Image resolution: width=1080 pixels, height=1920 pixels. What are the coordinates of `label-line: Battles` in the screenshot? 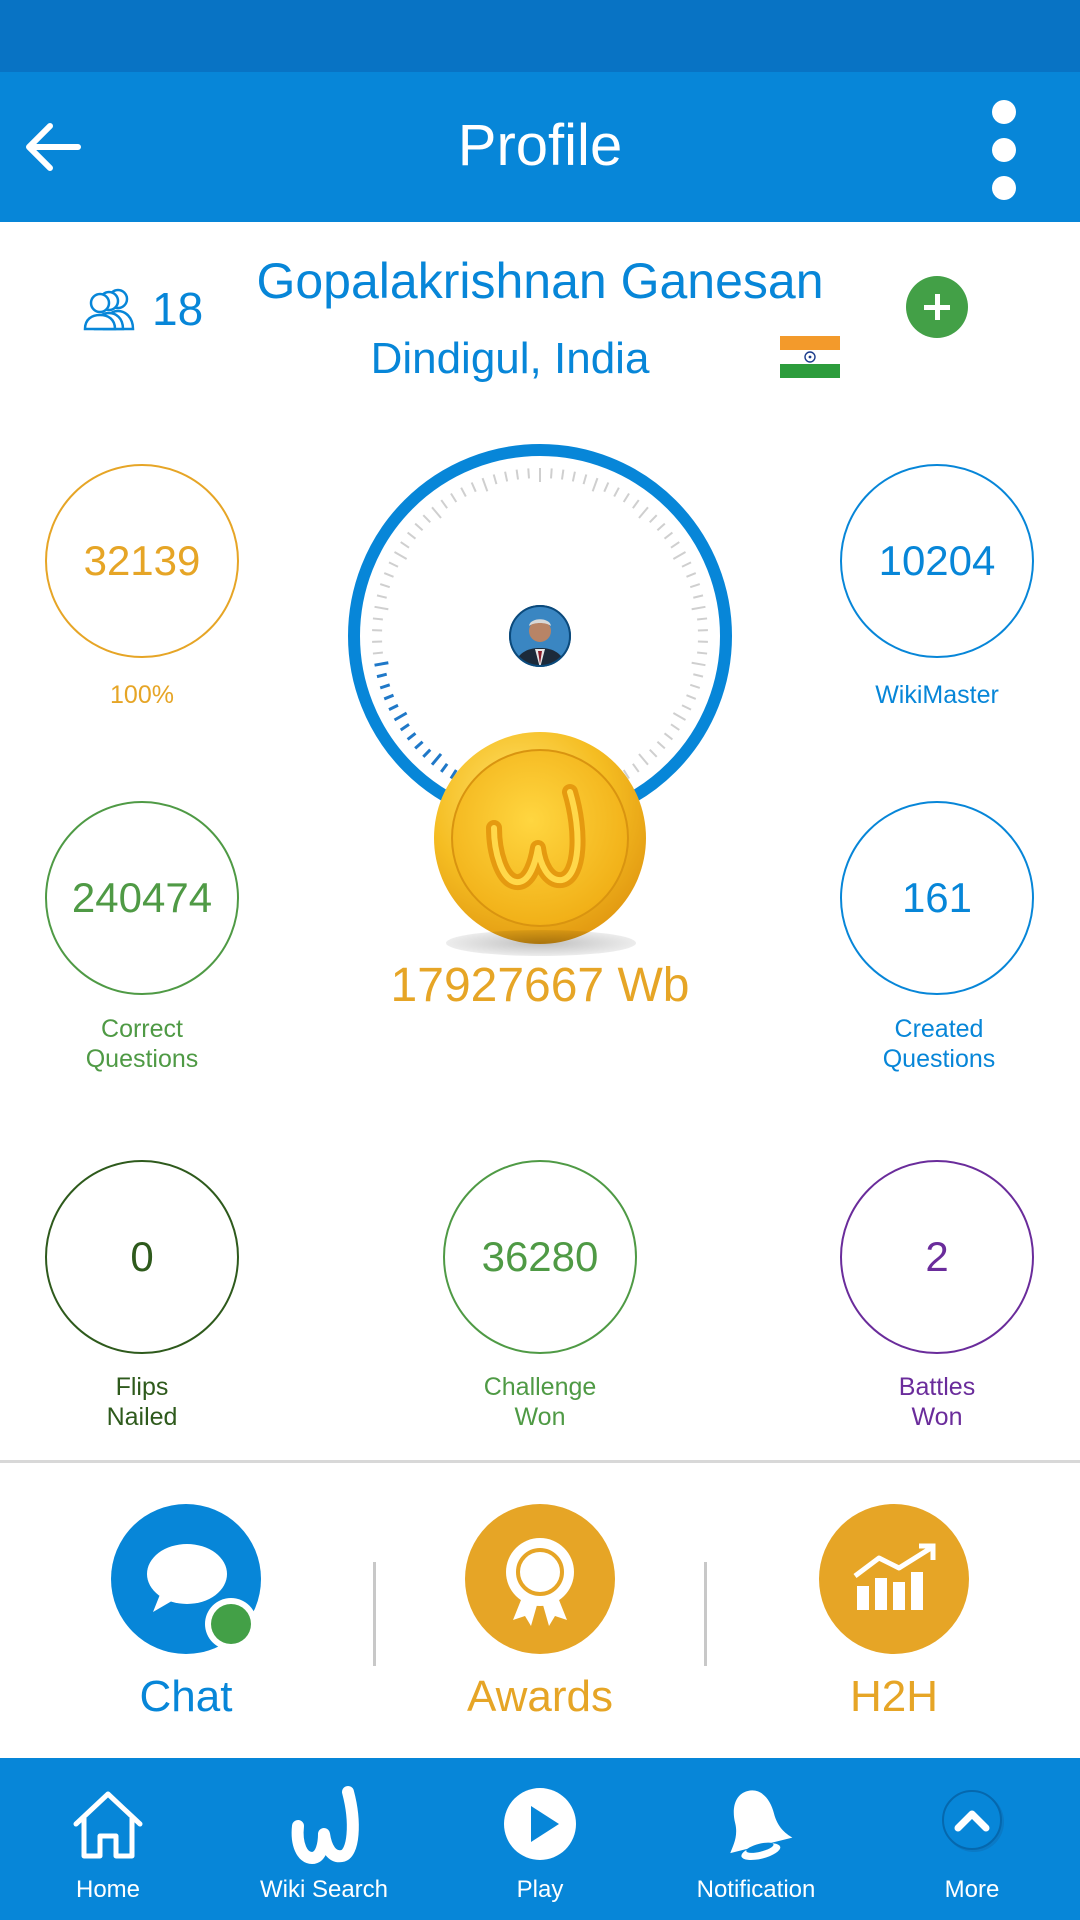 It's located at (937, 1387).